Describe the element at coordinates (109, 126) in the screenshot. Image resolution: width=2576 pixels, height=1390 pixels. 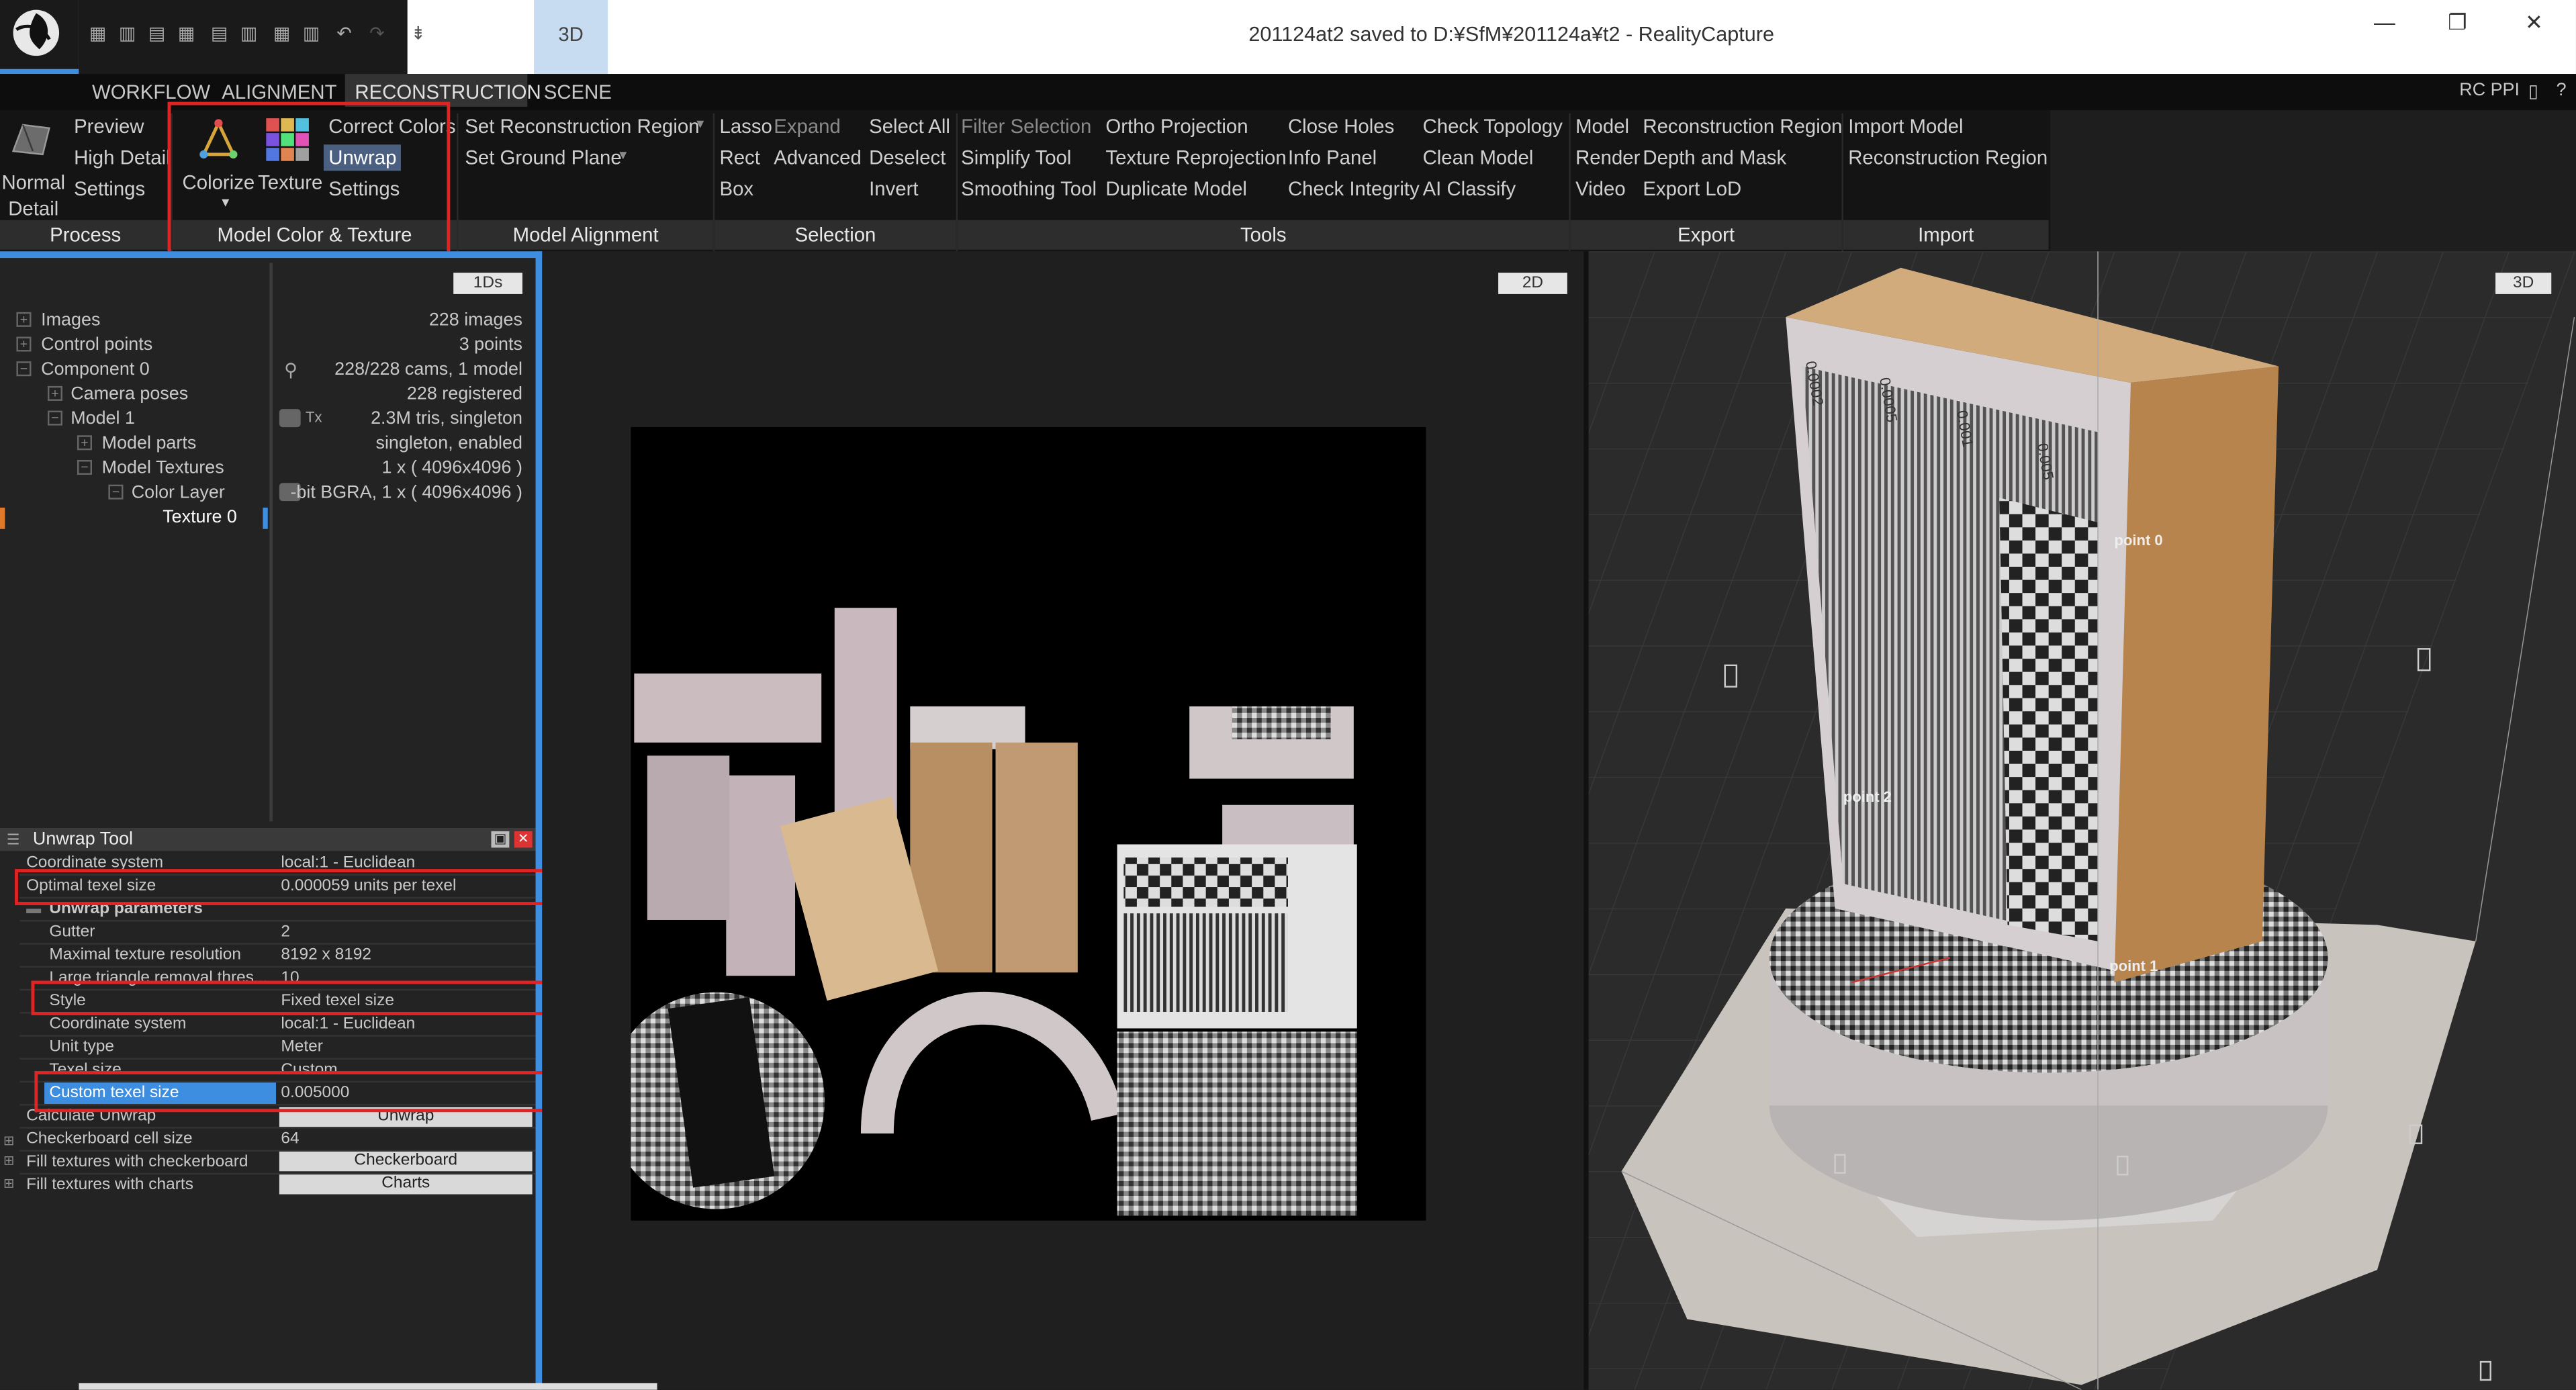
I see `preview-button: Preview` at that location.